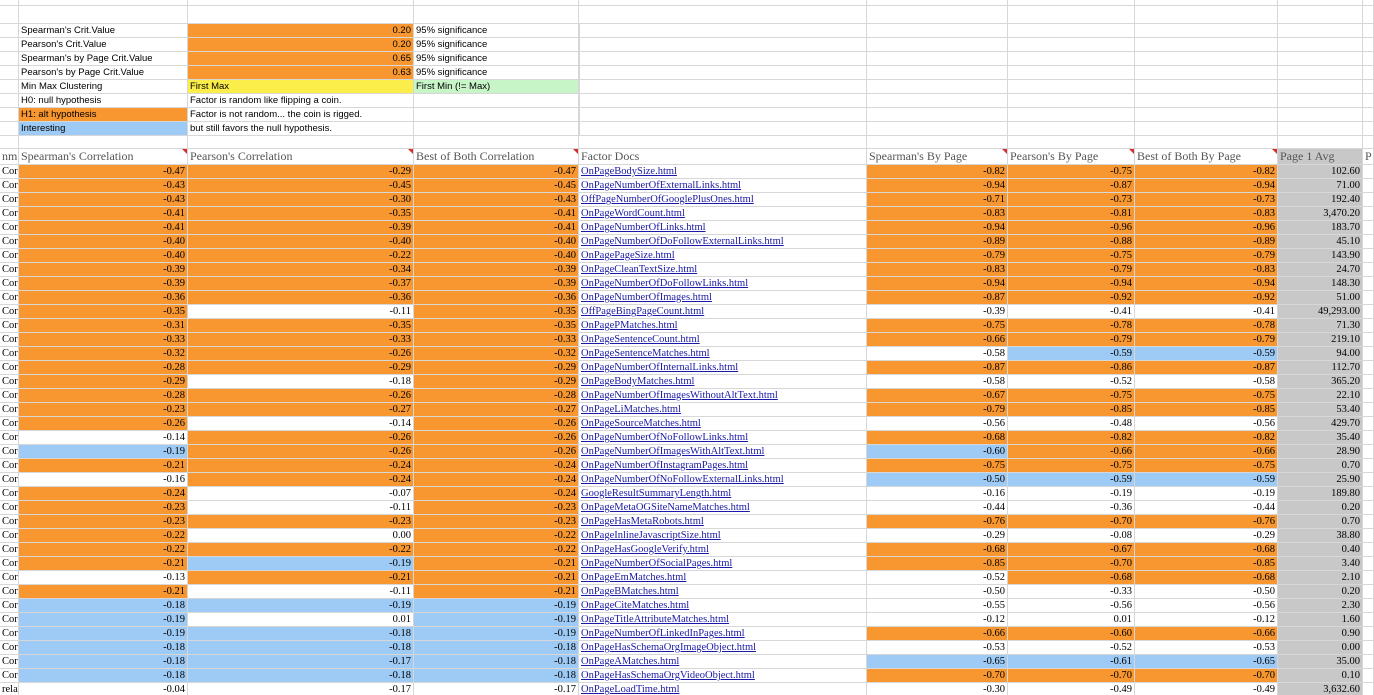 The image size is (1374, 695). What do you see at coordinates (1206, 354) in the screenshot?
I see `by-page-correlation-cell: -0.59` at bounding box center [1206, 354].